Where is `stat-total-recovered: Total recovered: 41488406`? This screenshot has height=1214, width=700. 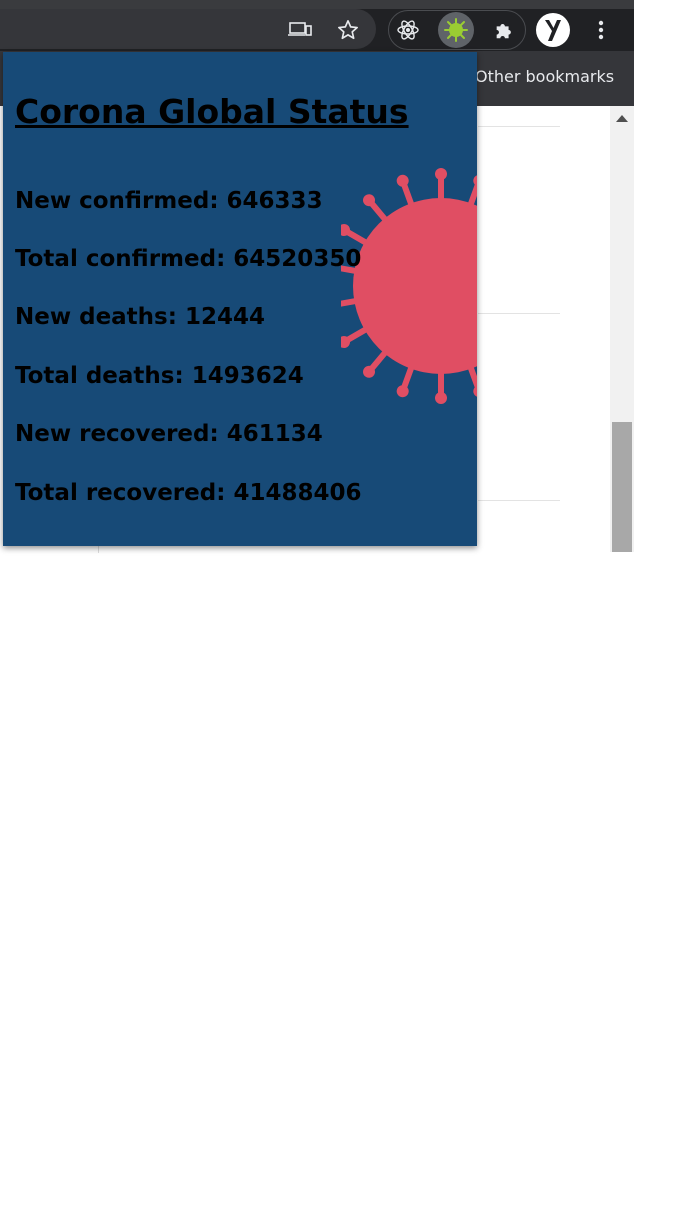
stat-total-recovered: Total recovered: 41488406 is located at coordinates (188, 493).